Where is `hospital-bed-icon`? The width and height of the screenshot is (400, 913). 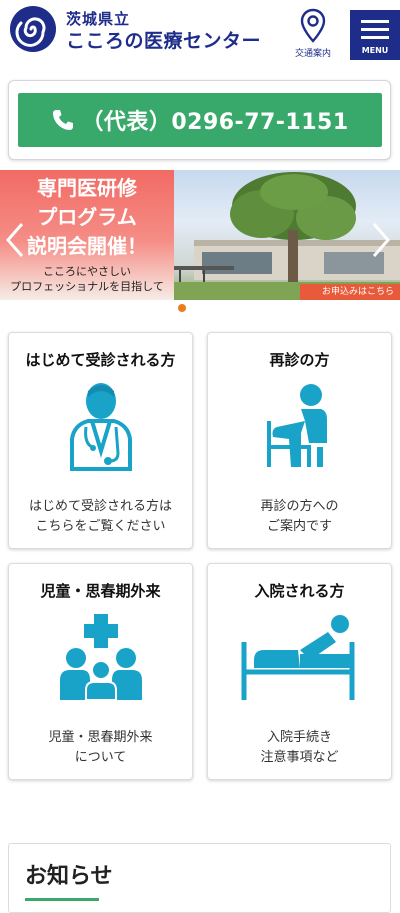 hospital-bed-icon is located at coordinates (297, 657).